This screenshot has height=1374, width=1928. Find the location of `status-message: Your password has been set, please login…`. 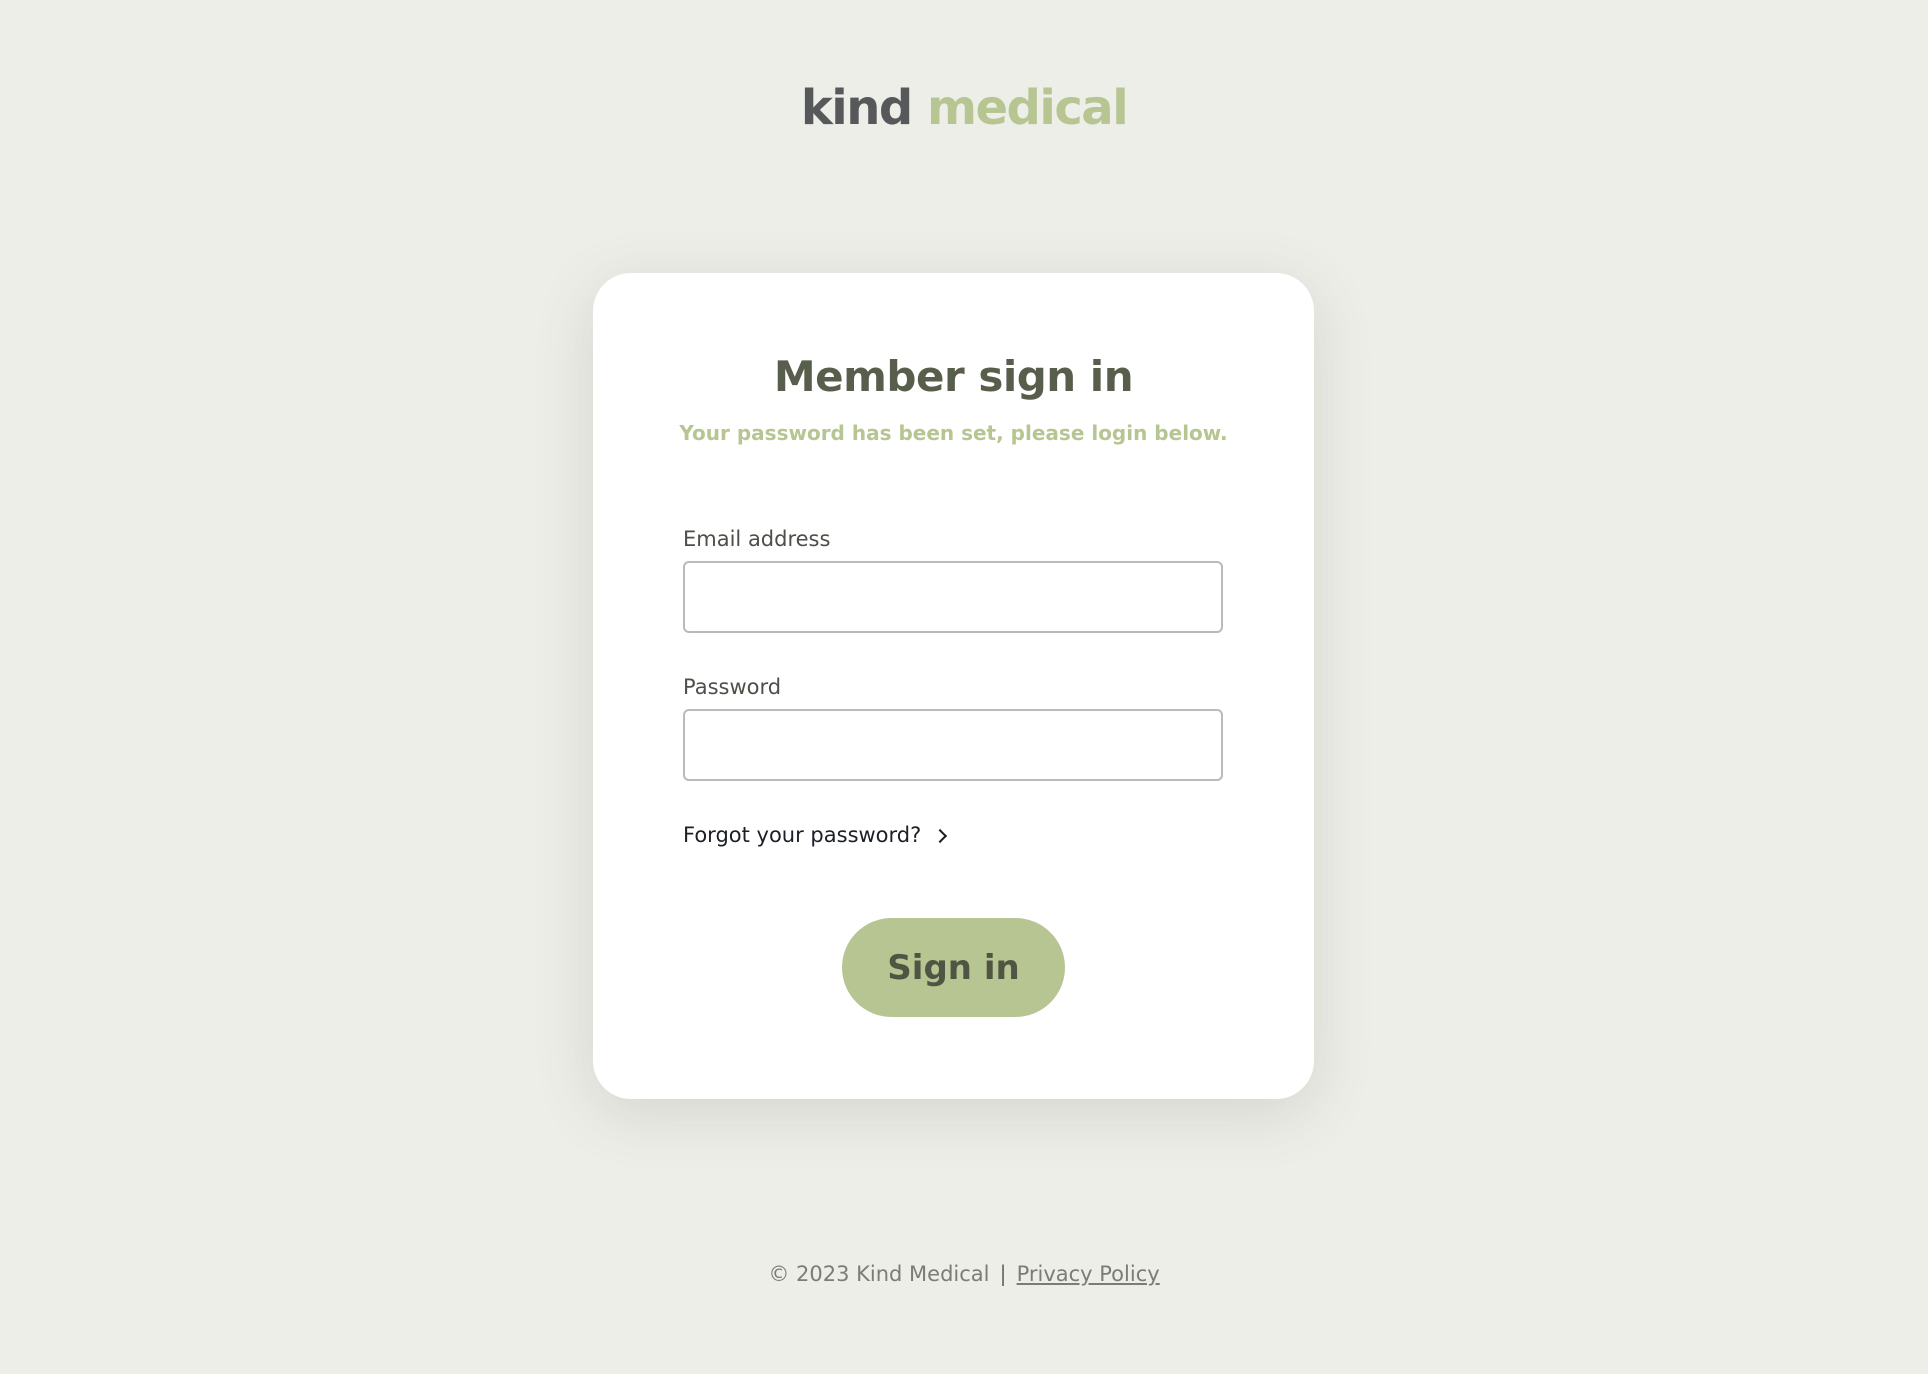

status-message: Your password has been set, please login… is located at coordinates (953, 433).